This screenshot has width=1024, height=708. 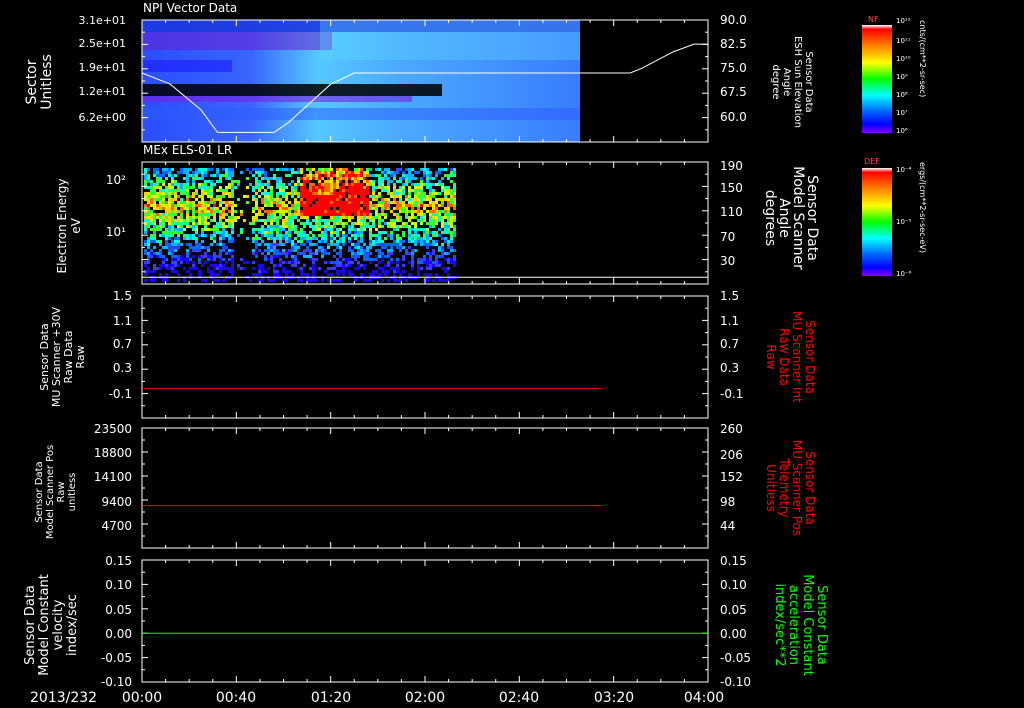 What do you see at coordinates (821, 625) in the screenshot?
I see `y2-axis-label-line: Sensor Data` at bounding box center [821, 625].